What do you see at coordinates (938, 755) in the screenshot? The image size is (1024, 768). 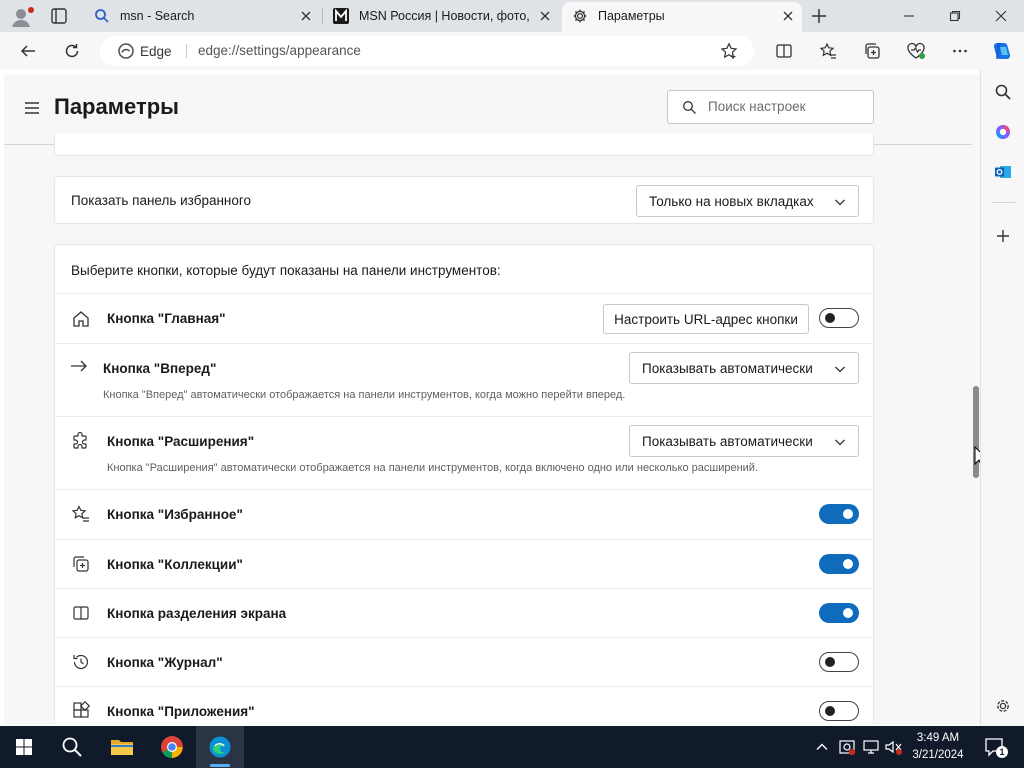 I see `clock-date: 3/21/2024` at bounding box center [938, 755].